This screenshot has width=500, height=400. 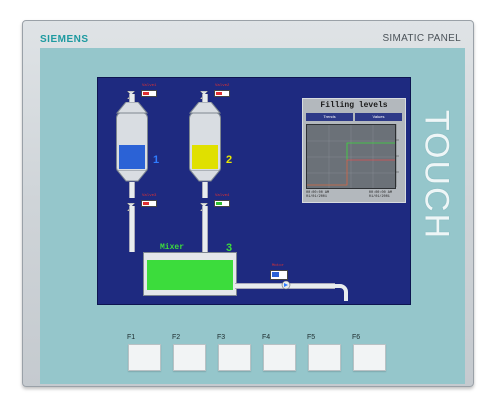 I want to click on tank-2-bottom, so click(x=205, y=176).